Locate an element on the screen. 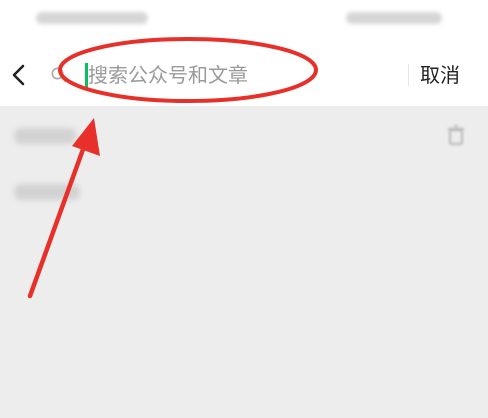 The image size is (488, 418). status-bar-left-blurred is located at coordinates (92, 18).